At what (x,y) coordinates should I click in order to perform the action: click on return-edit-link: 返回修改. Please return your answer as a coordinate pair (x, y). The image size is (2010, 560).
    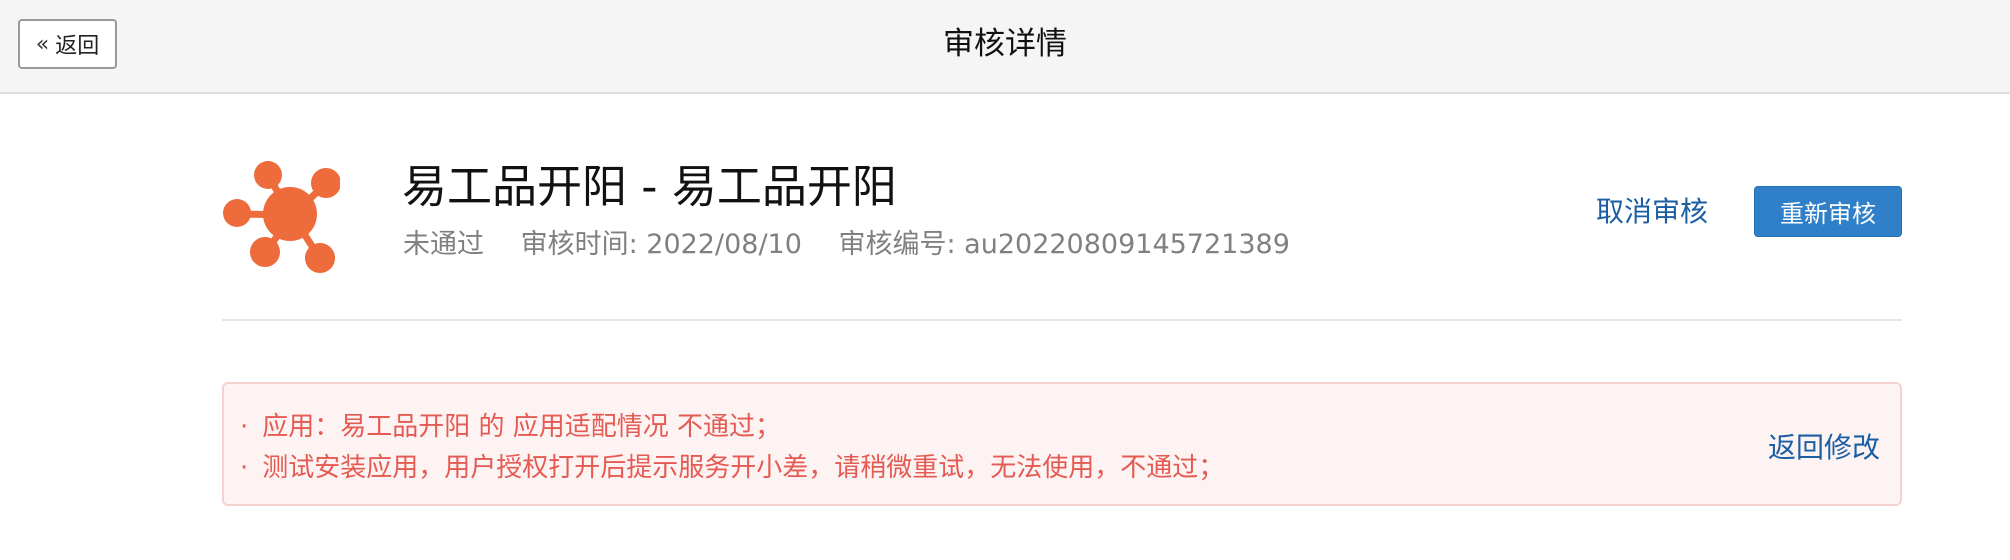
    Looking at the image, I should click on (1824, 446).